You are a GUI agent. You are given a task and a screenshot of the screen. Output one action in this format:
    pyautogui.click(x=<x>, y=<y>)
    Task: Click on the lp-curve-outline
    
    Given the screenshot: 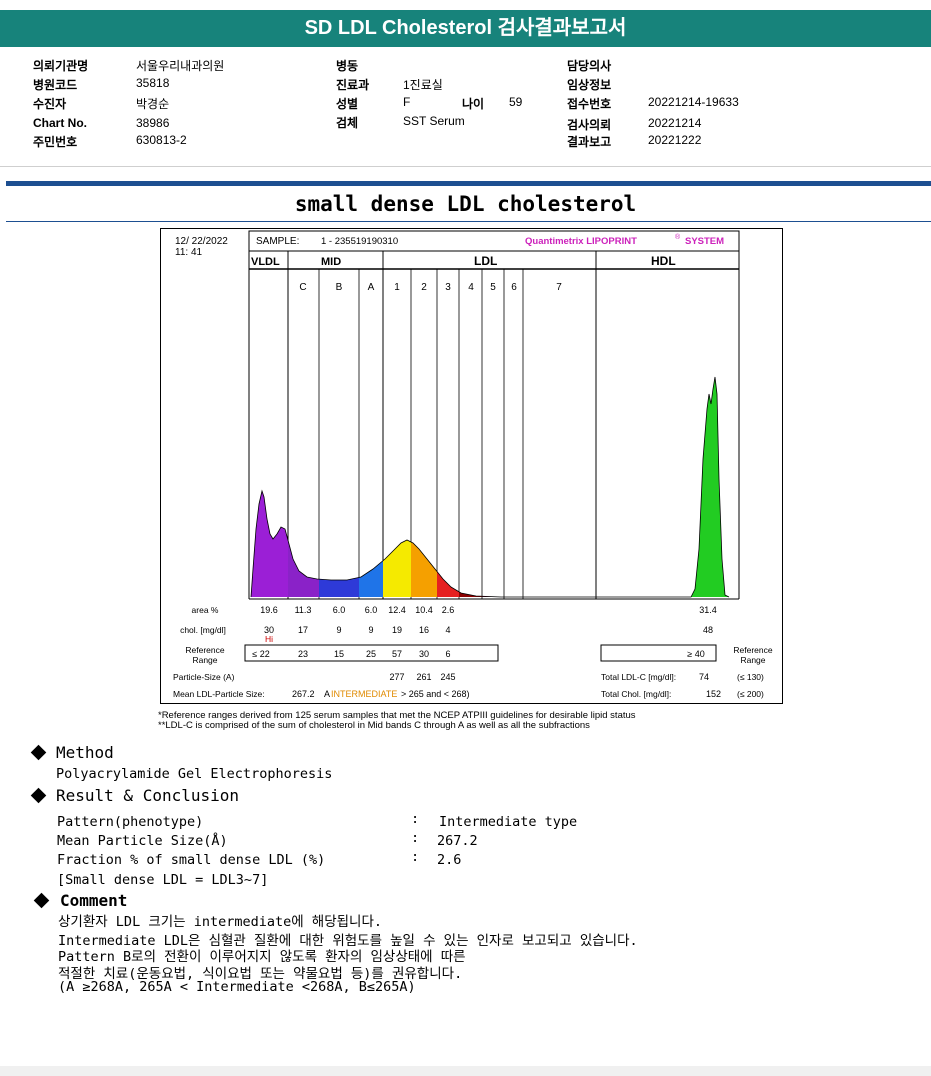 What is the action you would take?
    pyautogui.click(x=490, y=487)
    